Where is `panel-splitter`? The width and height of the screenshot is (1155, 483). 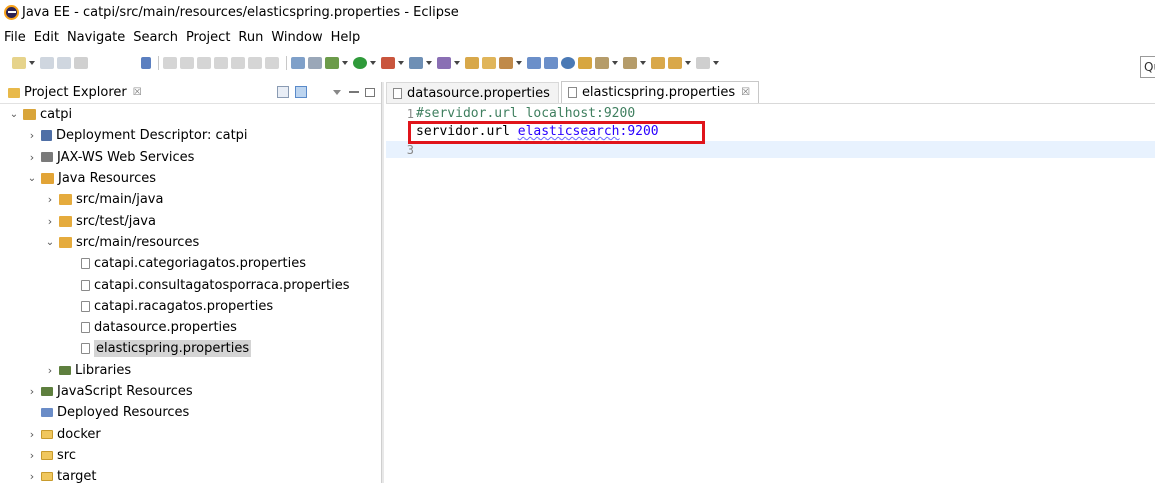
panel-splitter is located at coordinates (382, 282).